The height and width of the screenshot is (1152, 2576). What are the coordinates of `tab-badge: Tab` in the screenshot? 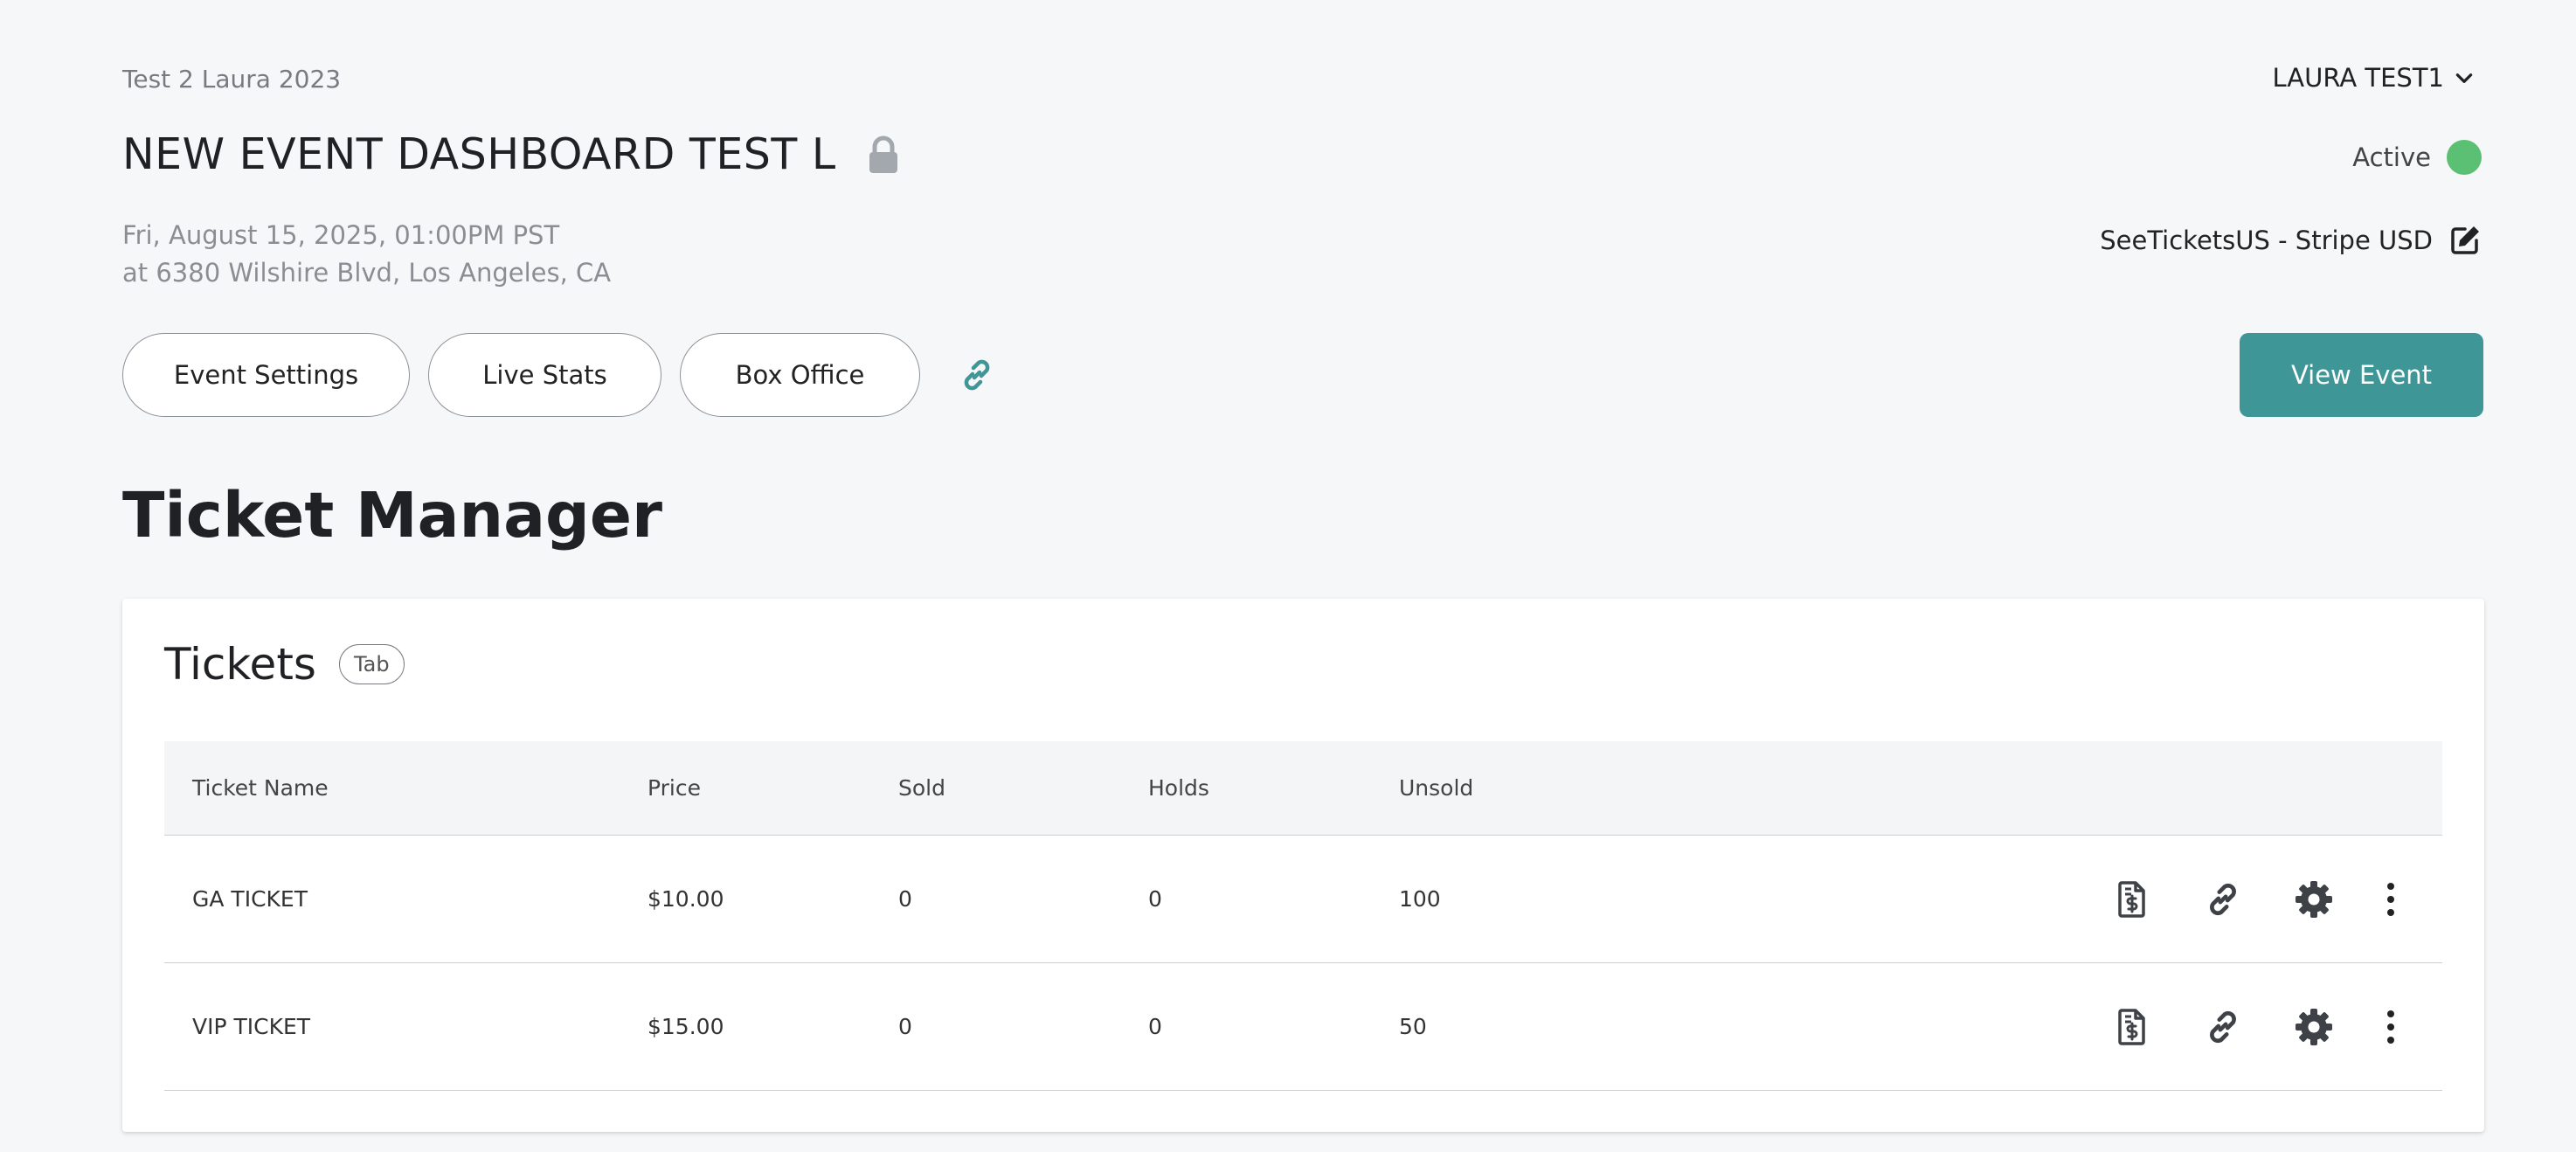 It's located at (371, 664).